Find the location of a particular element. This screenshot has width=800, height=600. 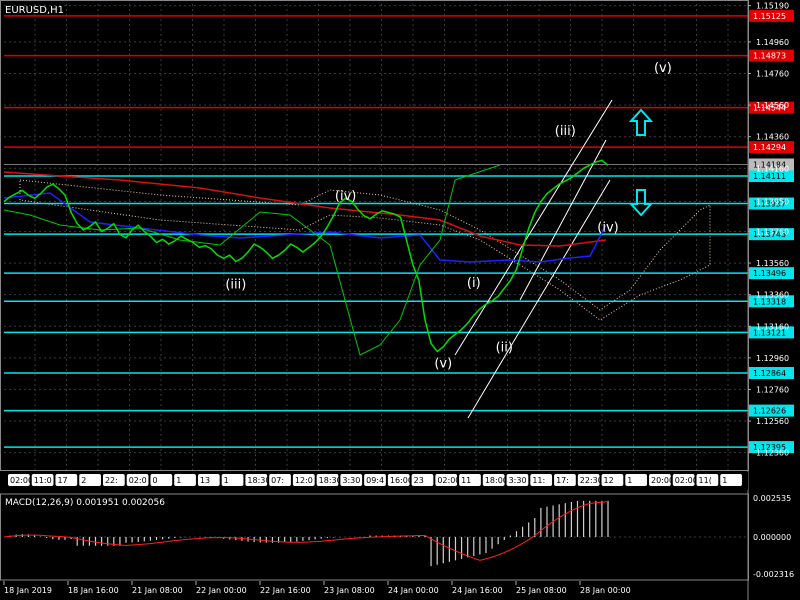

time-tick-label: 18 Jan 16:00 is located at coordinates (93, 590).